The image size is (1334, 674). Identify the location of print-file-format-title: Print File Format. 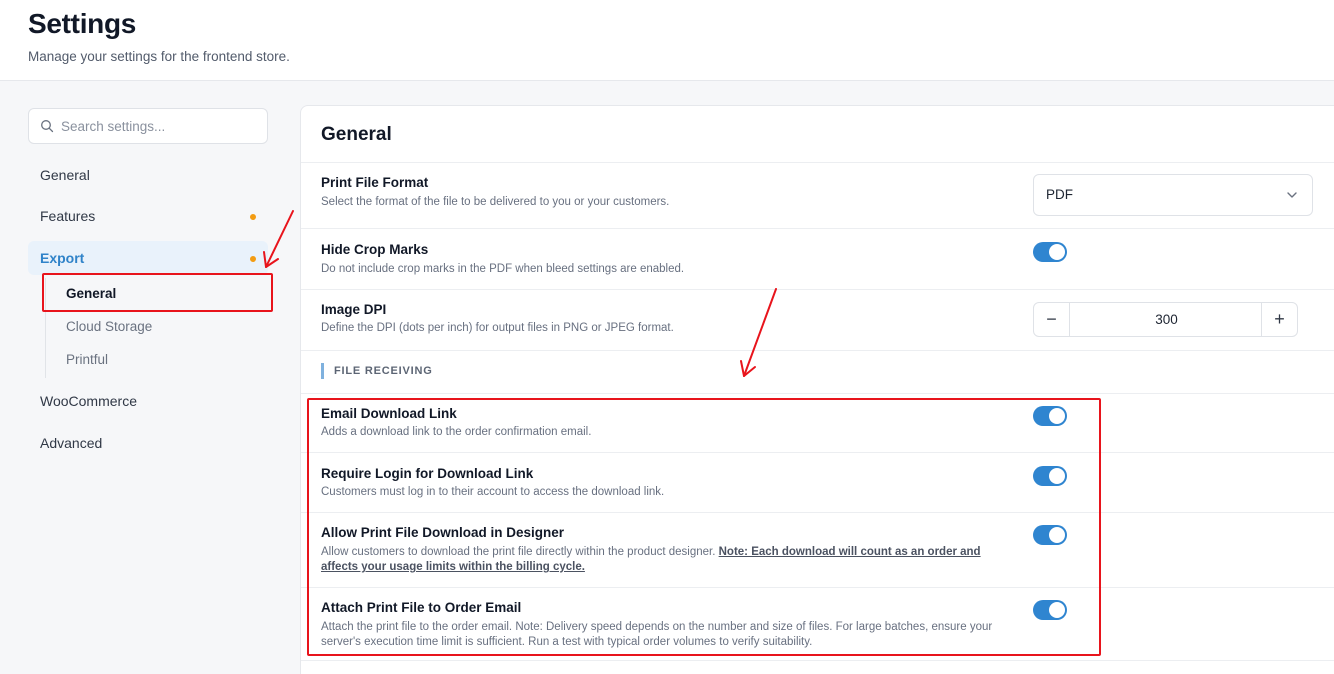
(375, 182).